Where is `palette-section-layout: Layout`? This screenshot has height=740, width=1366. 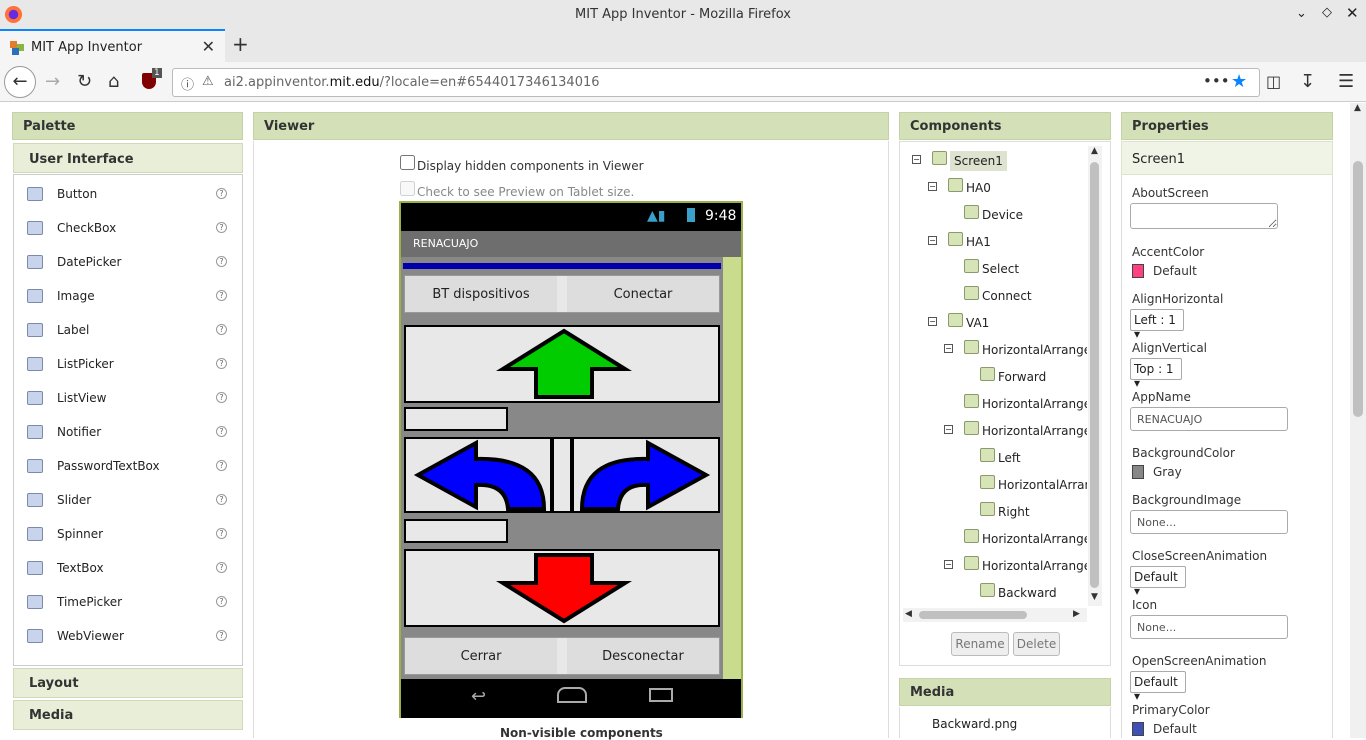 palette-section-layout: Layout is located at coordinates (128, 683).